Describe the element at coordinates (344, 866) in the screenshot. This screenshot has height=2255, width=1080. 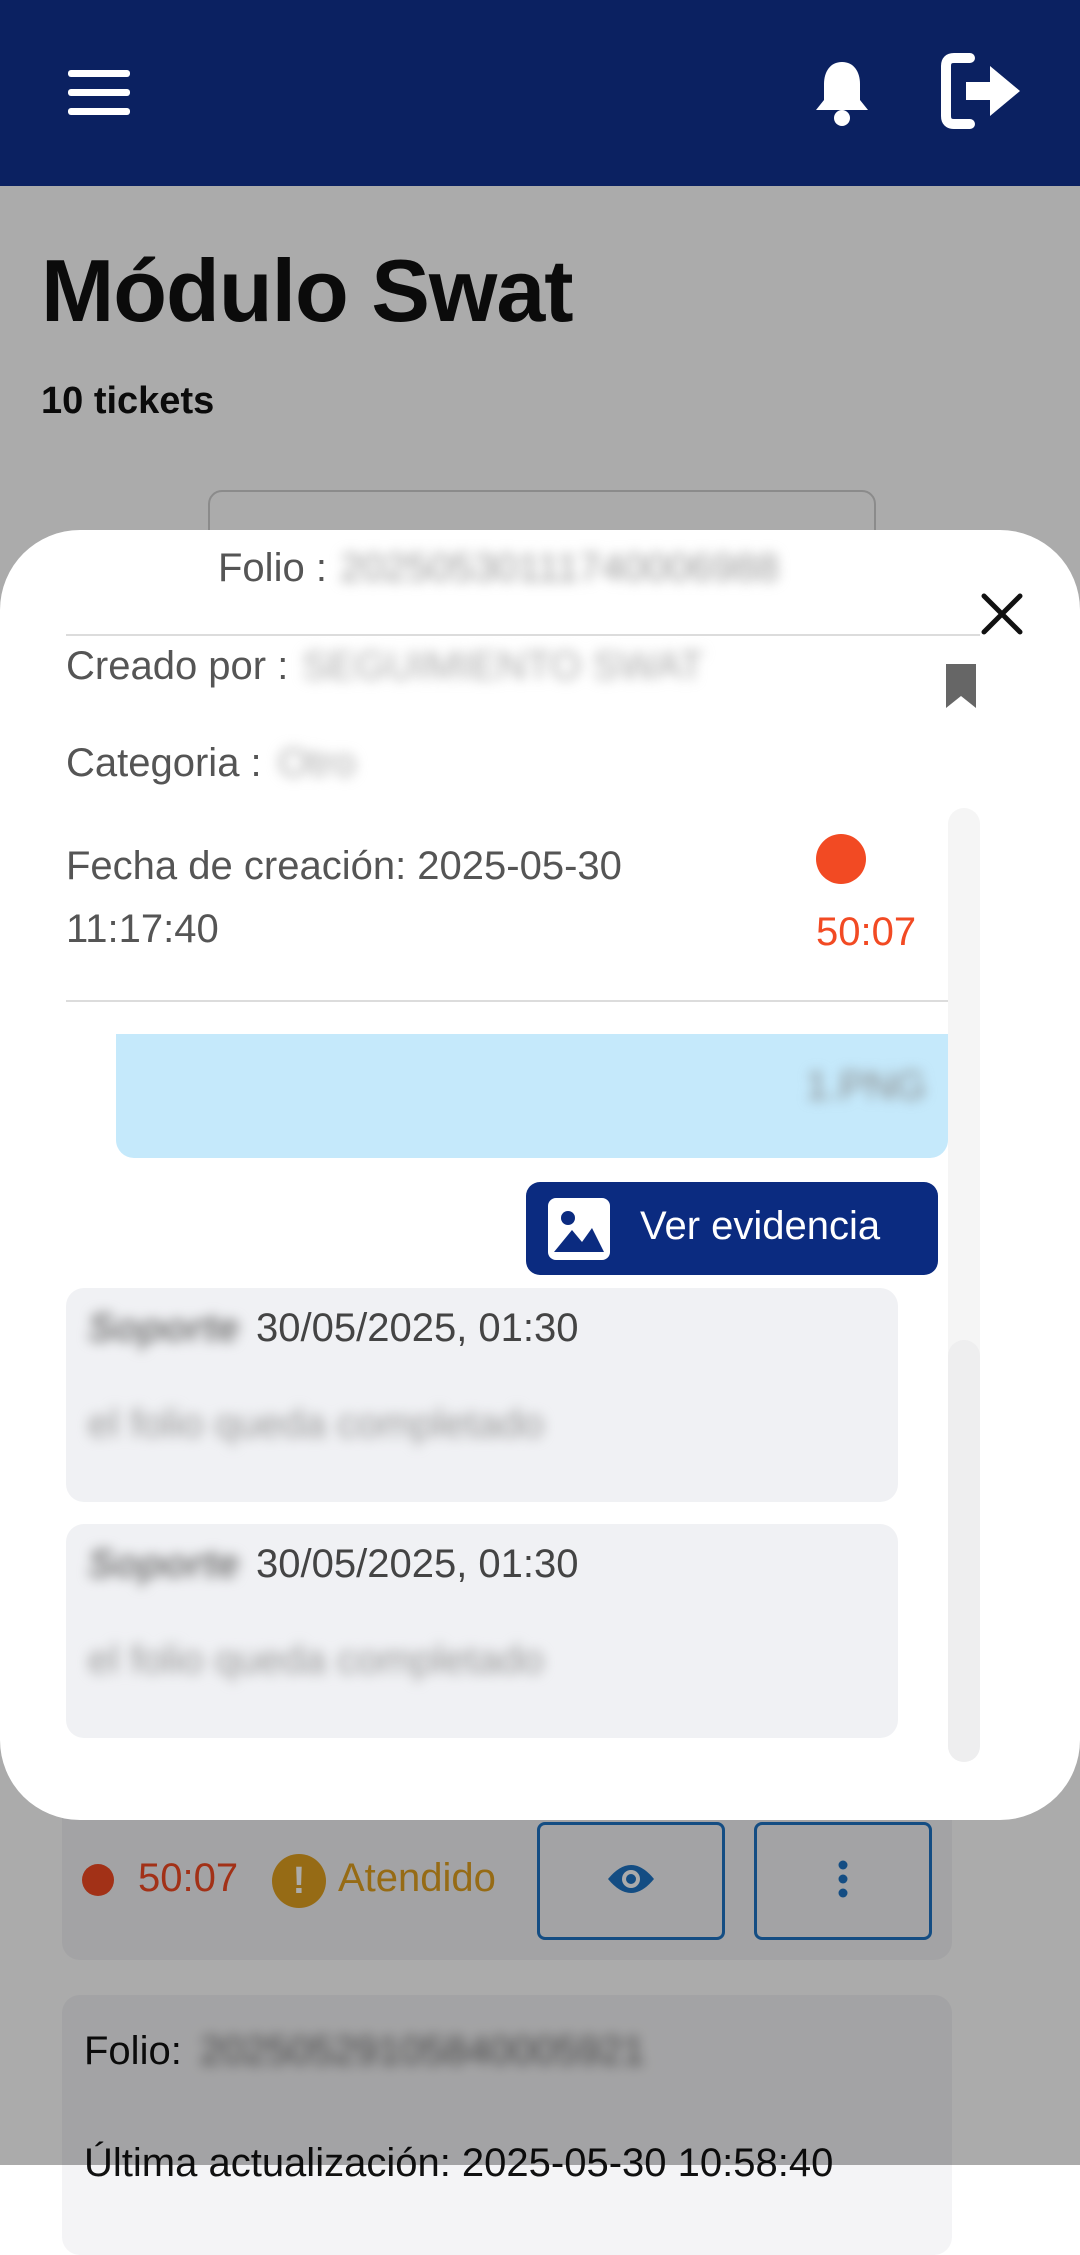
I see `created-date: Fecha de creación: 2025-05-30` at that location.